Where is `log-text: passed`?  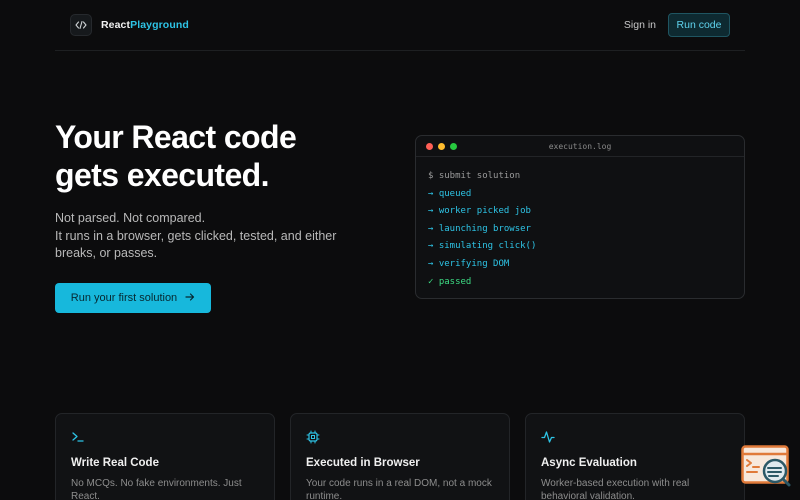 log-text: passed is located at coordinates (455, 281).